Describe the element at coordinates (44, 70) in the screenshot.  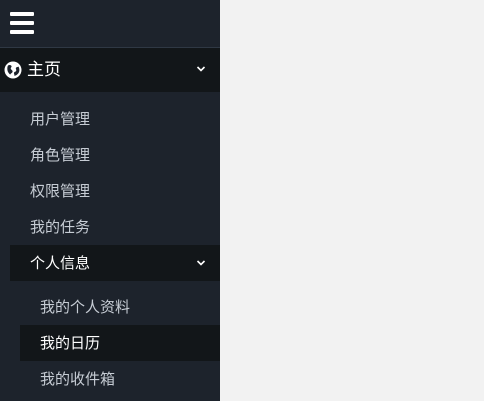
I see `menu-item-home-label: 主页` at that location.